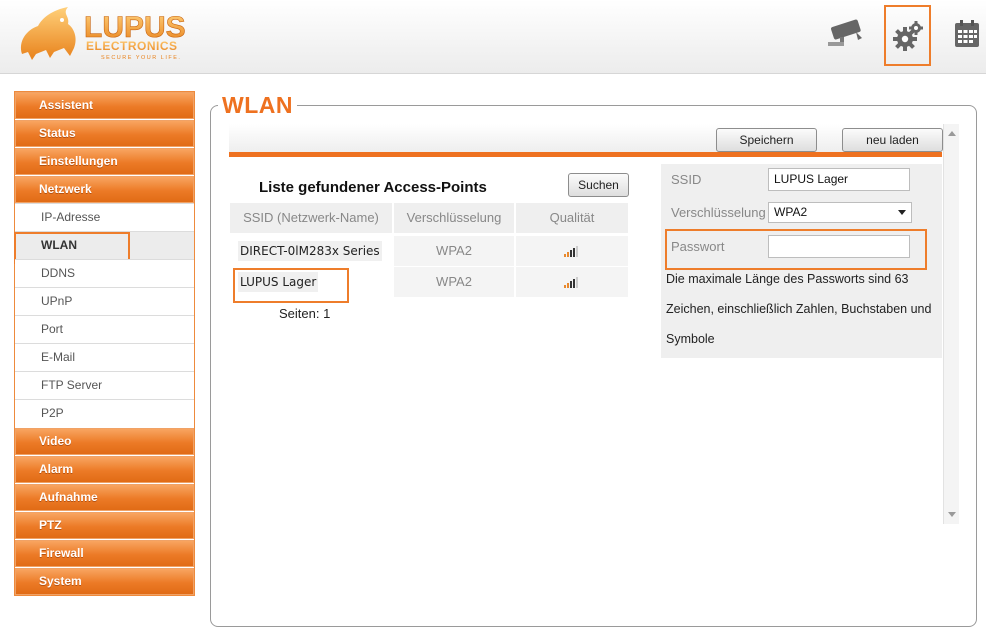 This screenshot has height=640, width=986. What do you see at coordinates (104, 469) in the screenshot?
I see `sidebar-item-alarm: Alarm` at bounding box center [104, 469].